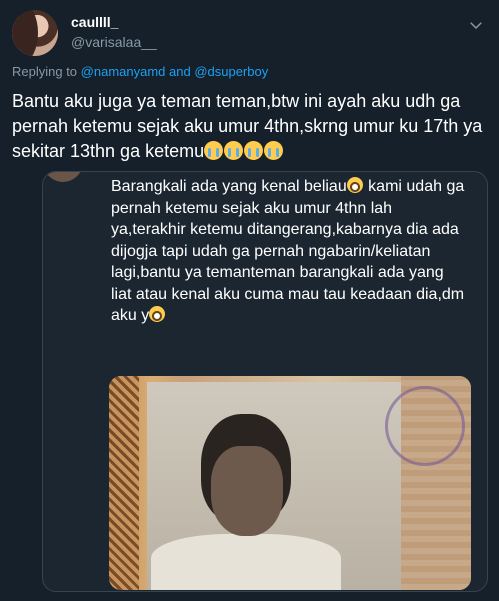 The image size is (499, 601). What do you see at coordinates (45, 71) in the screenshot?
I see `reply-prefix: Replying to` at bounding box center [45, 71].